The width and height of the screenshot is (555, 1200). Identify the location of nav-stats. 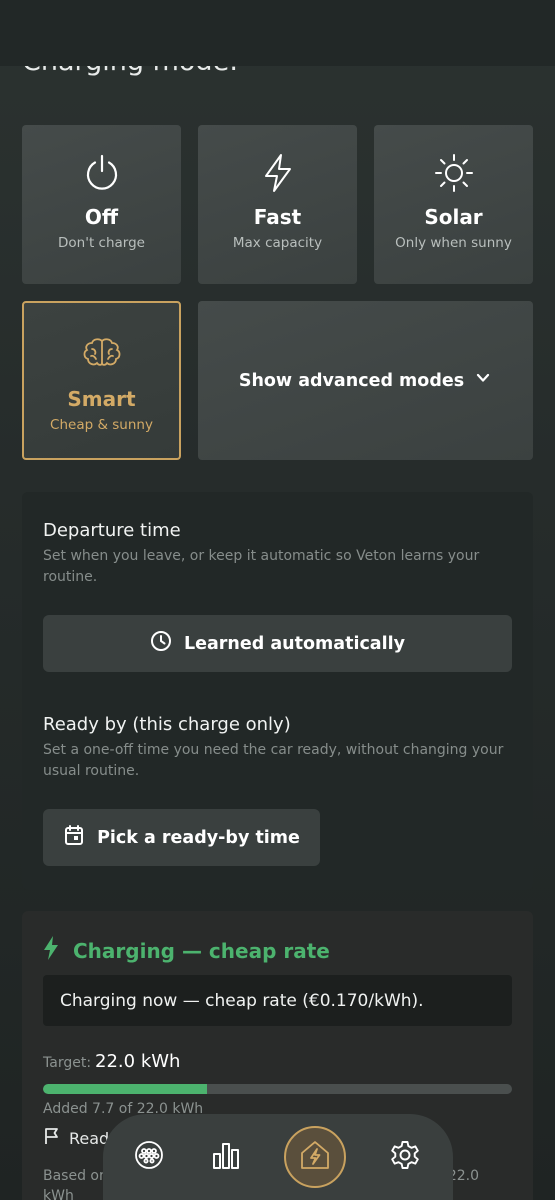
(226, 1157).